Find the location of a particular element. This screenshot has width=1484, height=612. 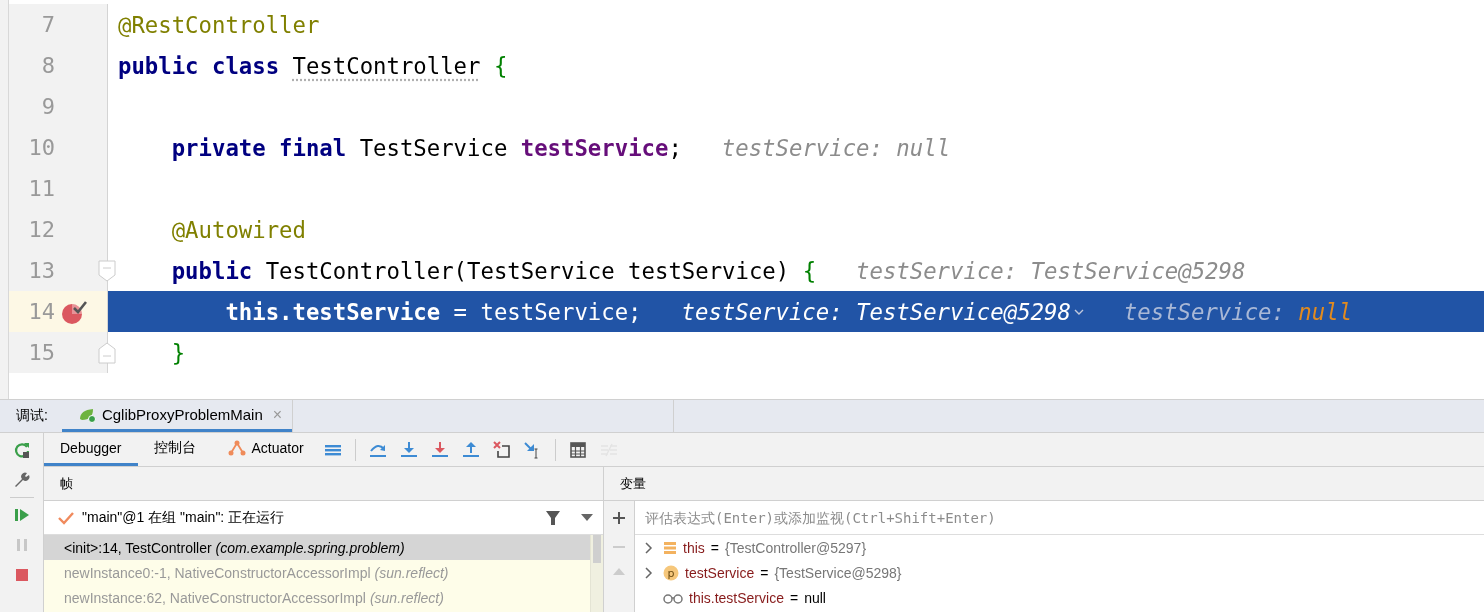

debugger-tab: 控制台 is located at coordinates (174, 449).